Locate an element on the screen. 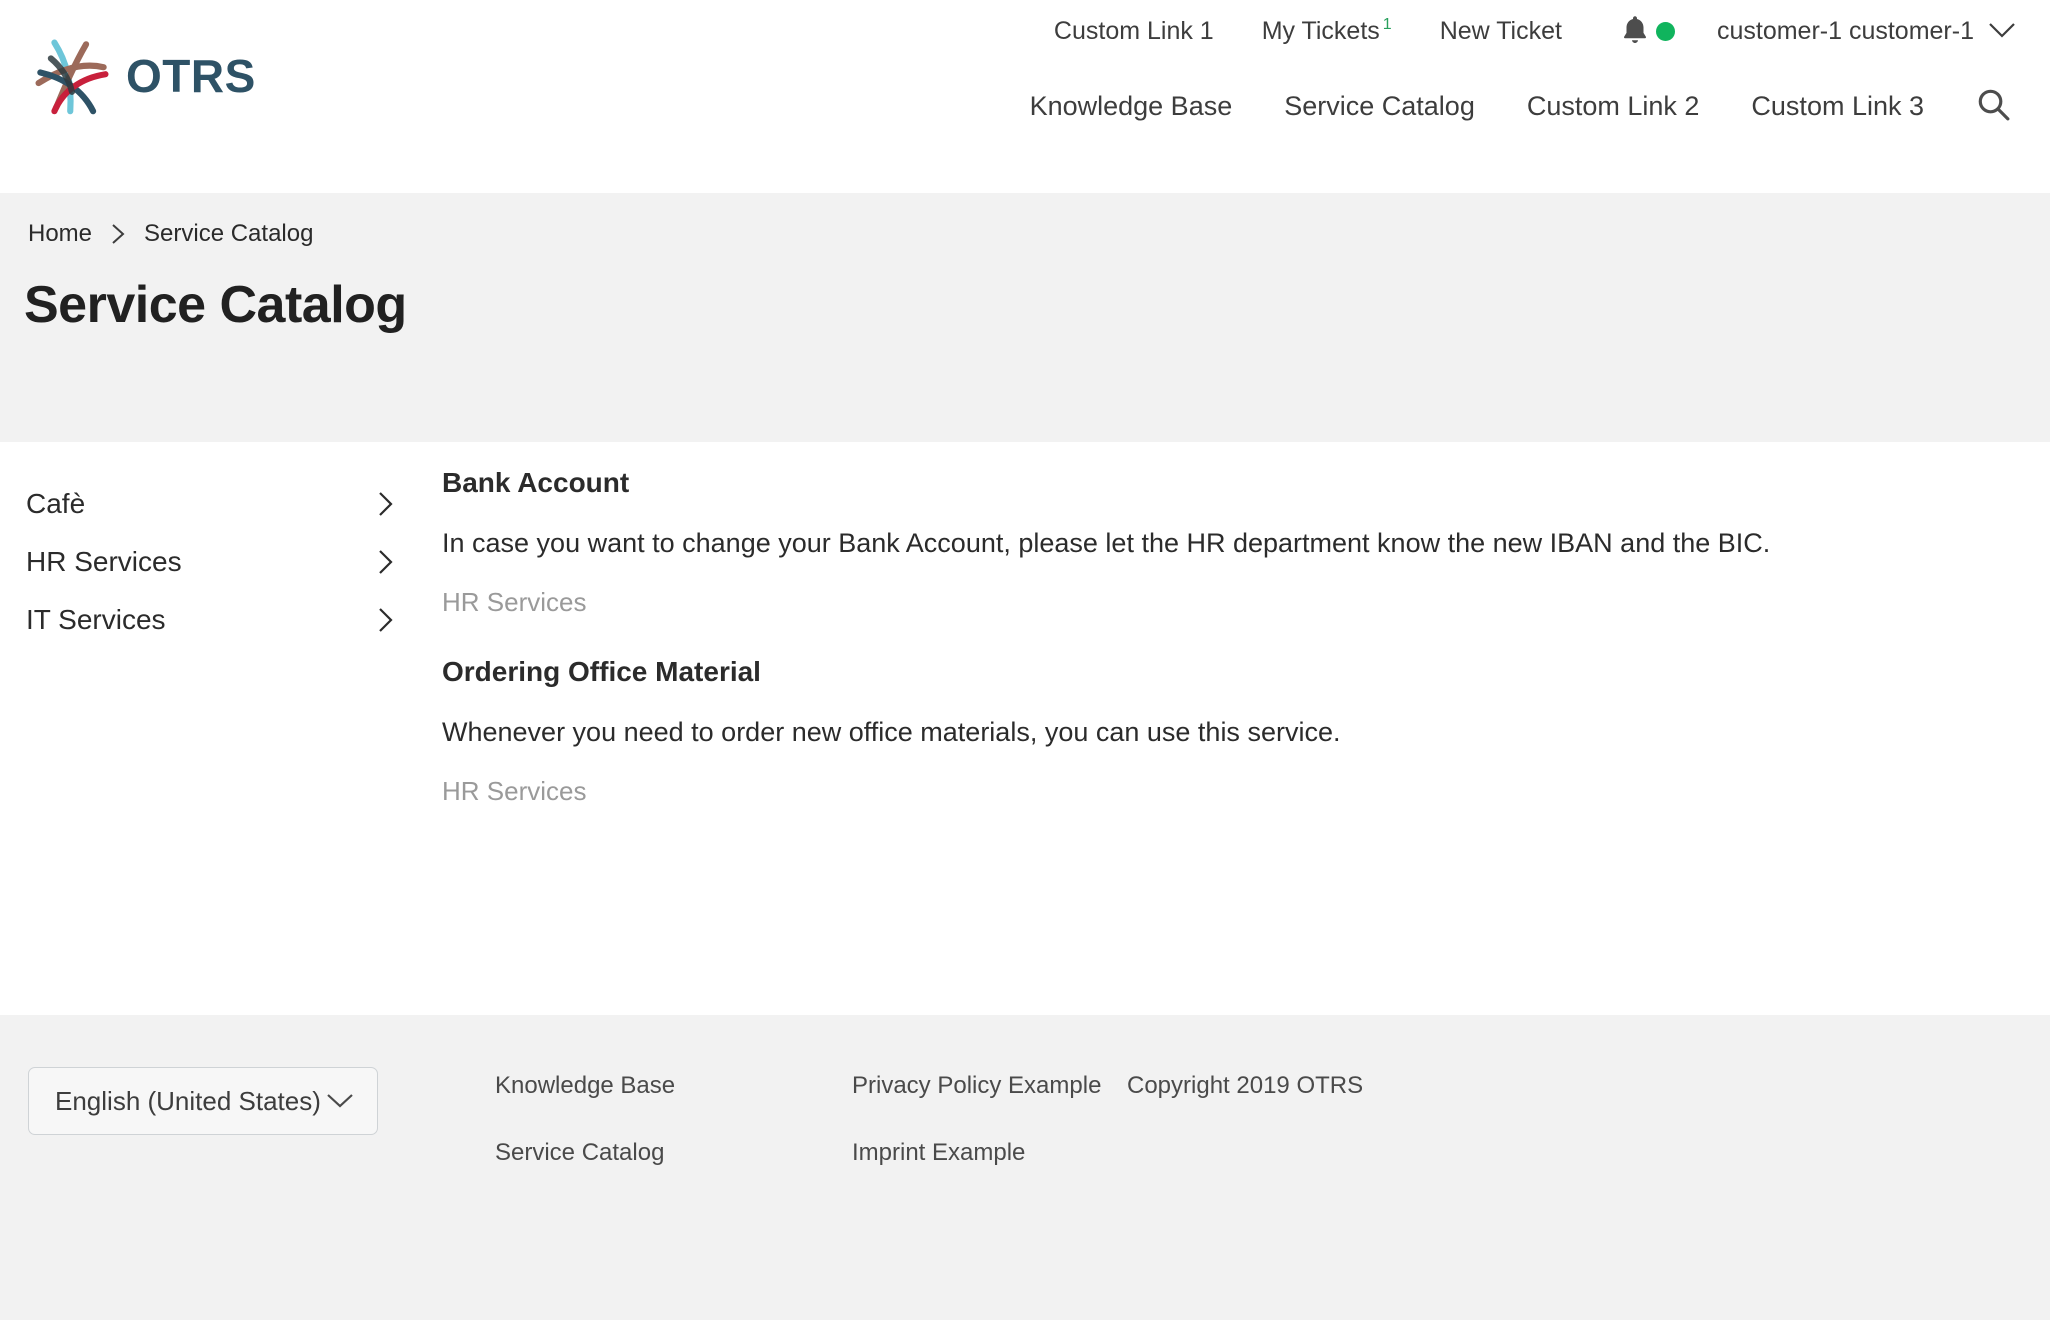 The image size is (2050, 1320). sidebar-item-label: HR Services is located at coordinates (104, 561).